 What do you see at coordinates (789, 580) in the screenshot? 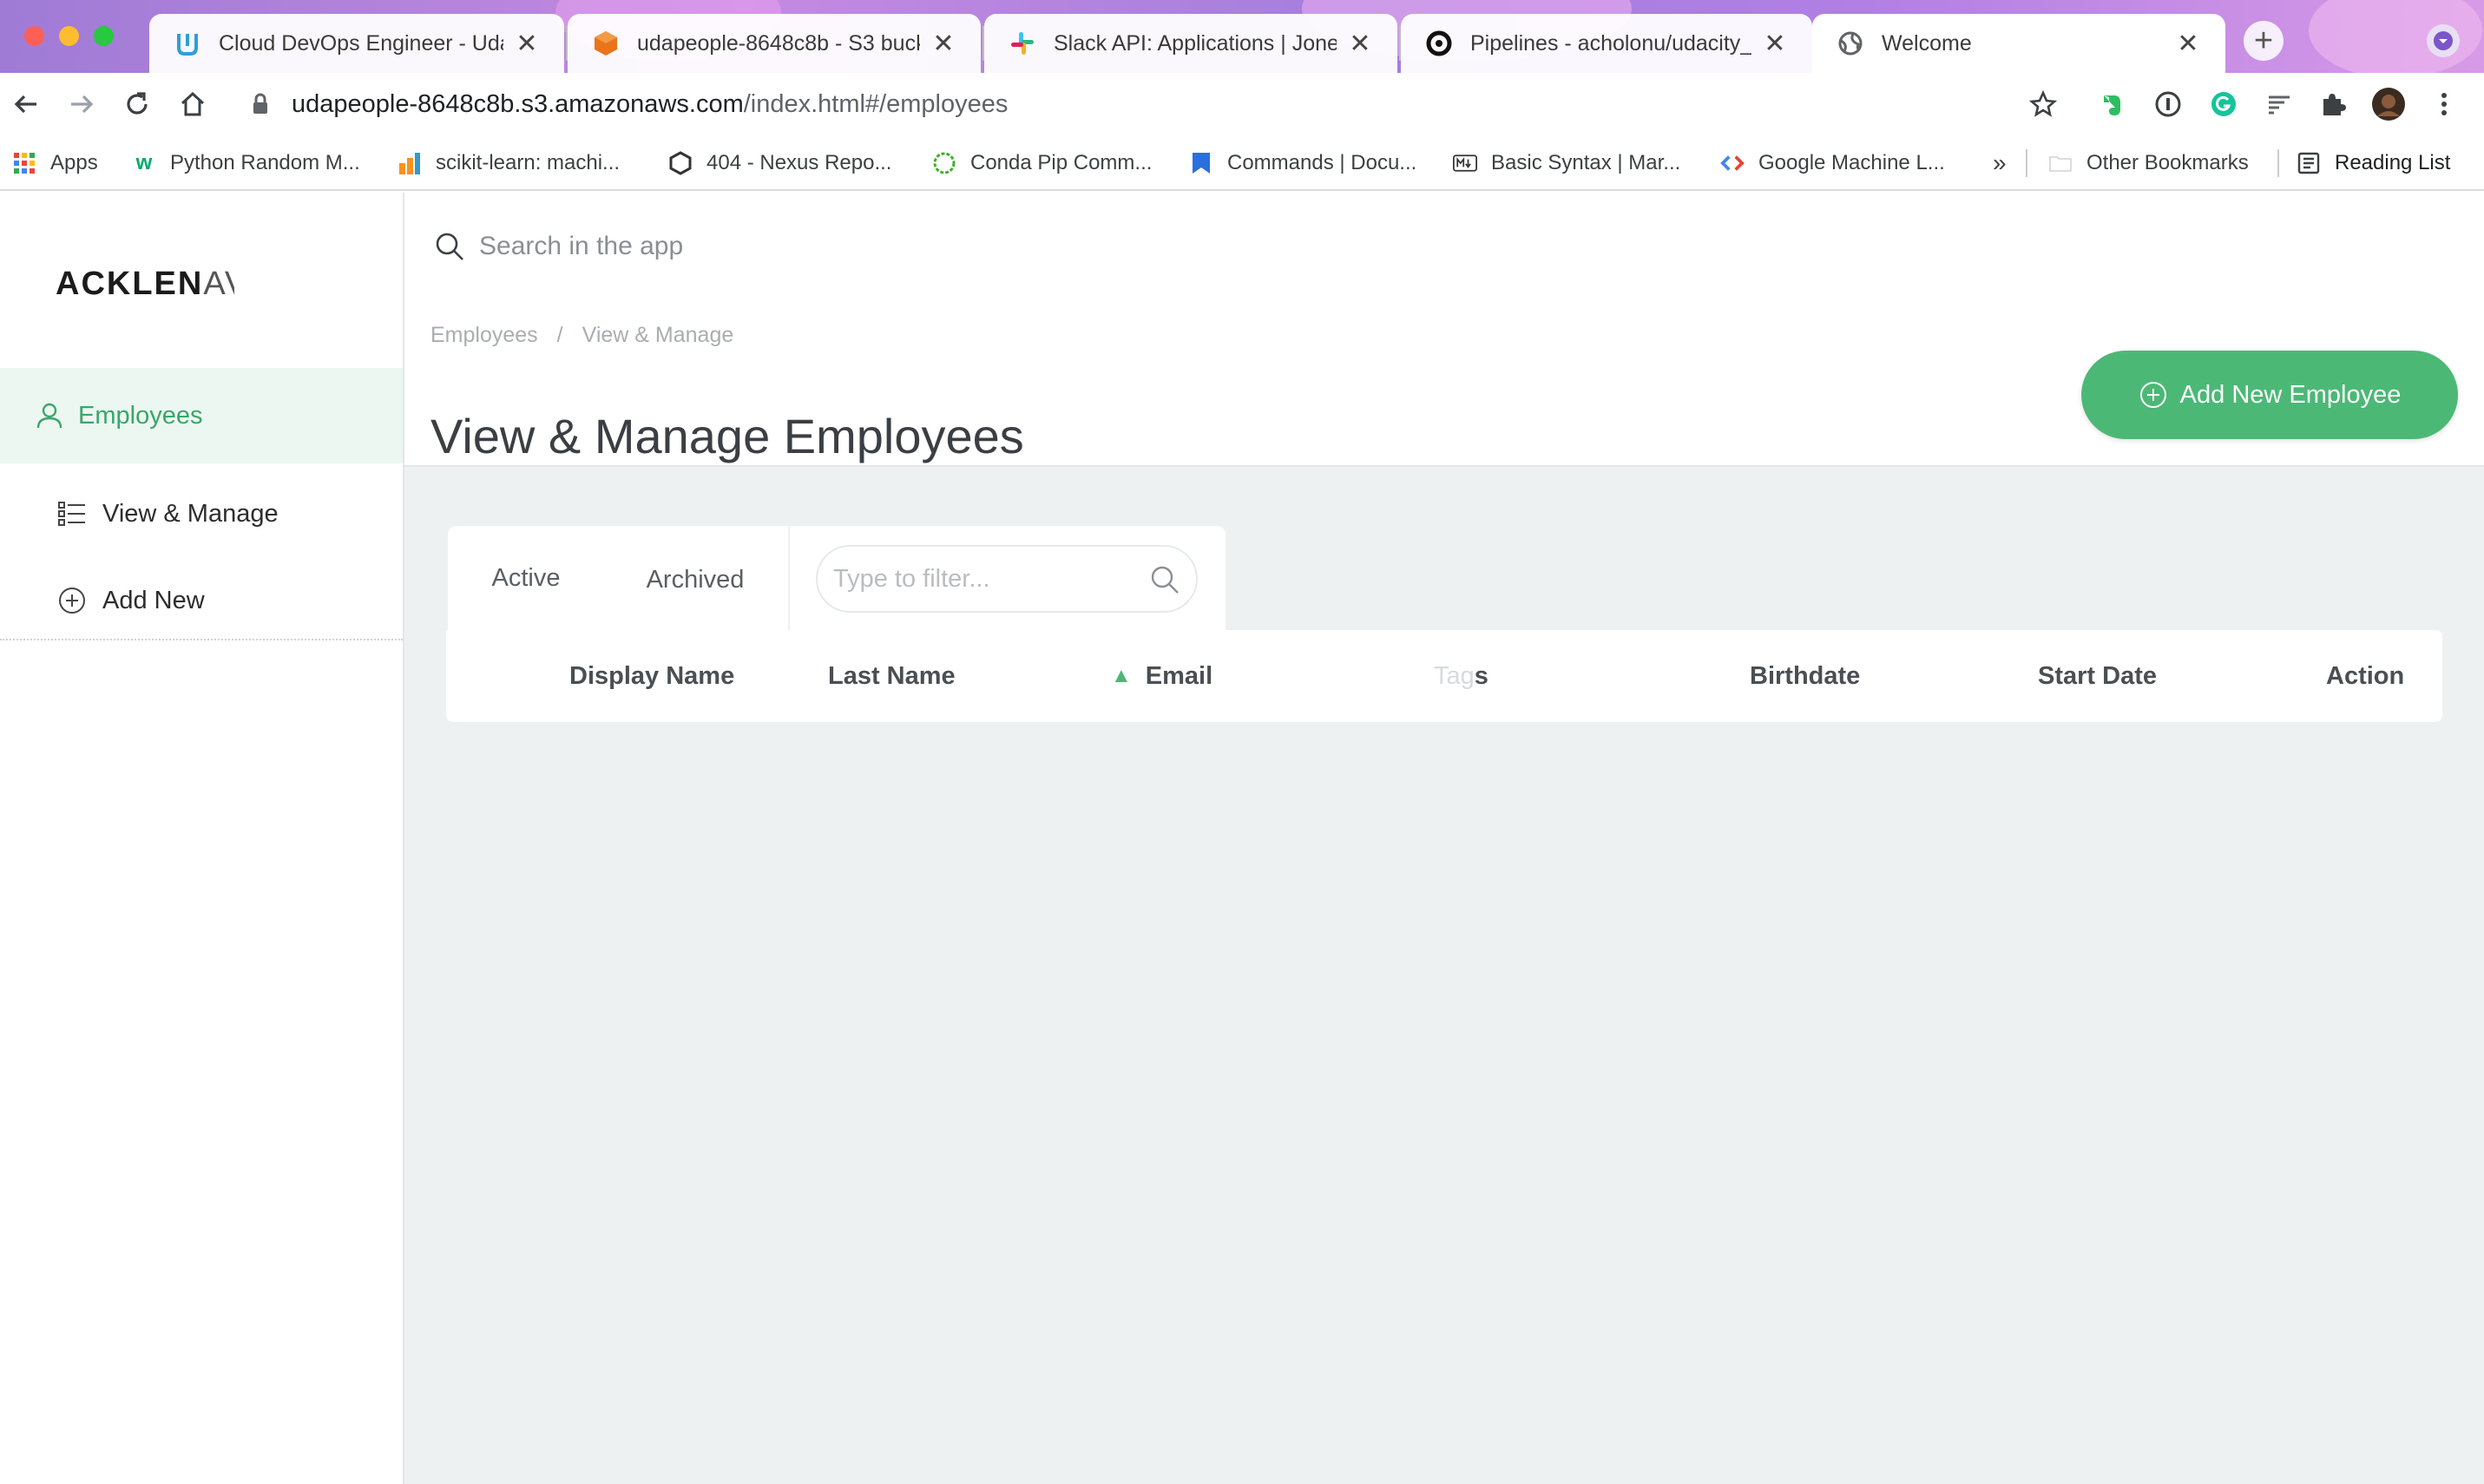
I see `tabs-divider` at bounding box center [789, 580].